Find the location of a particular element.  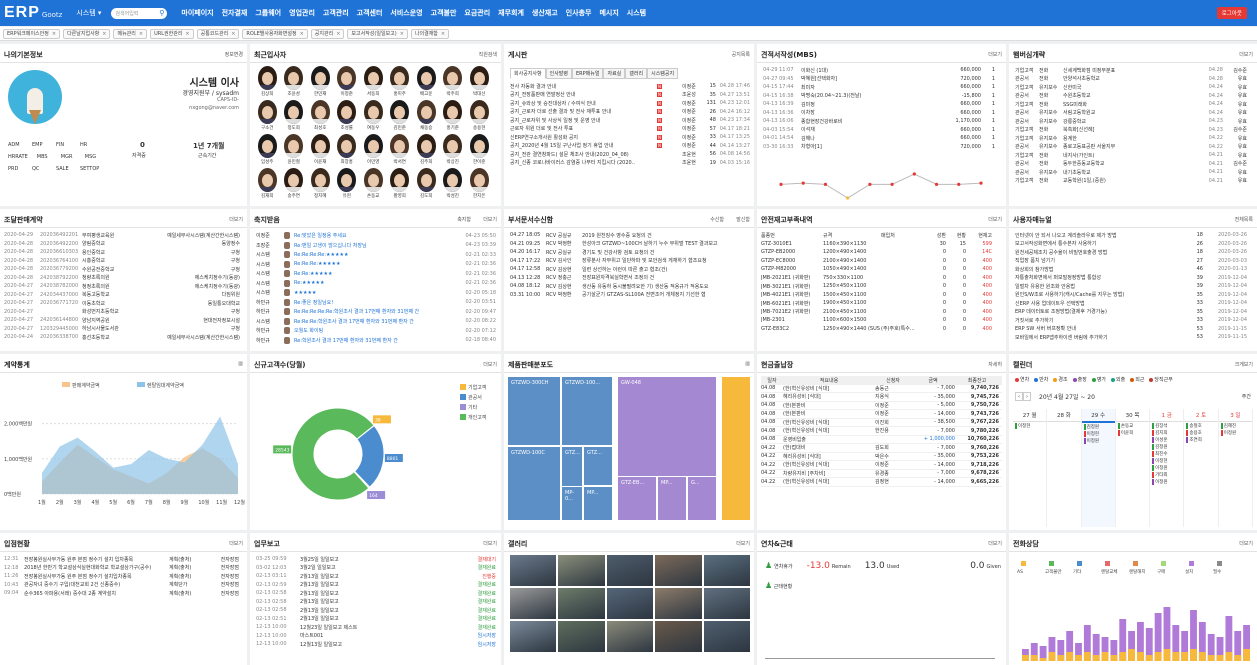

congrats-row: 시스템 Re:Re:Re:★★★★★ 02-21 02:36 is located at coordinates (376, 265).